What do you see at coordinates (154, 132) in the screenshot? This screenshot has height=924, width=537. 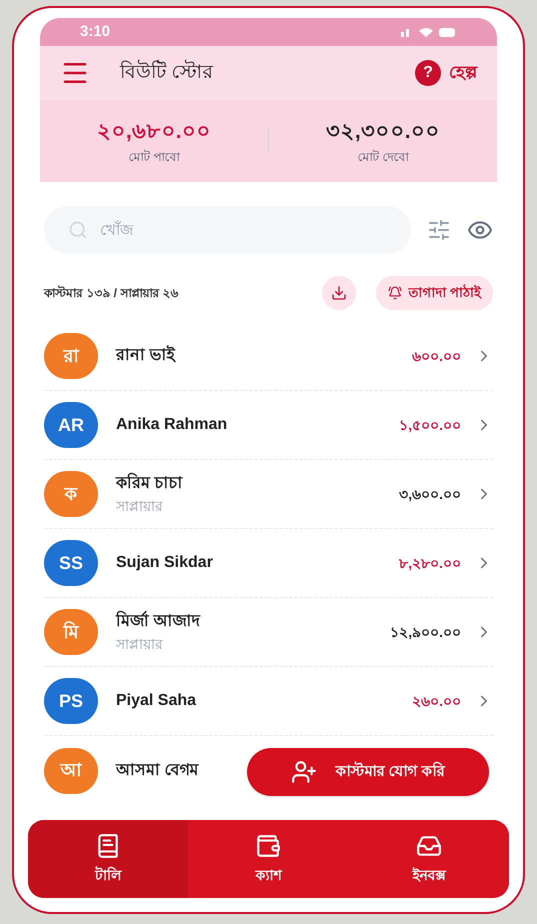 I see `summary-amount: ২০,৬৮০.০০` at bounding box center [154, 132].